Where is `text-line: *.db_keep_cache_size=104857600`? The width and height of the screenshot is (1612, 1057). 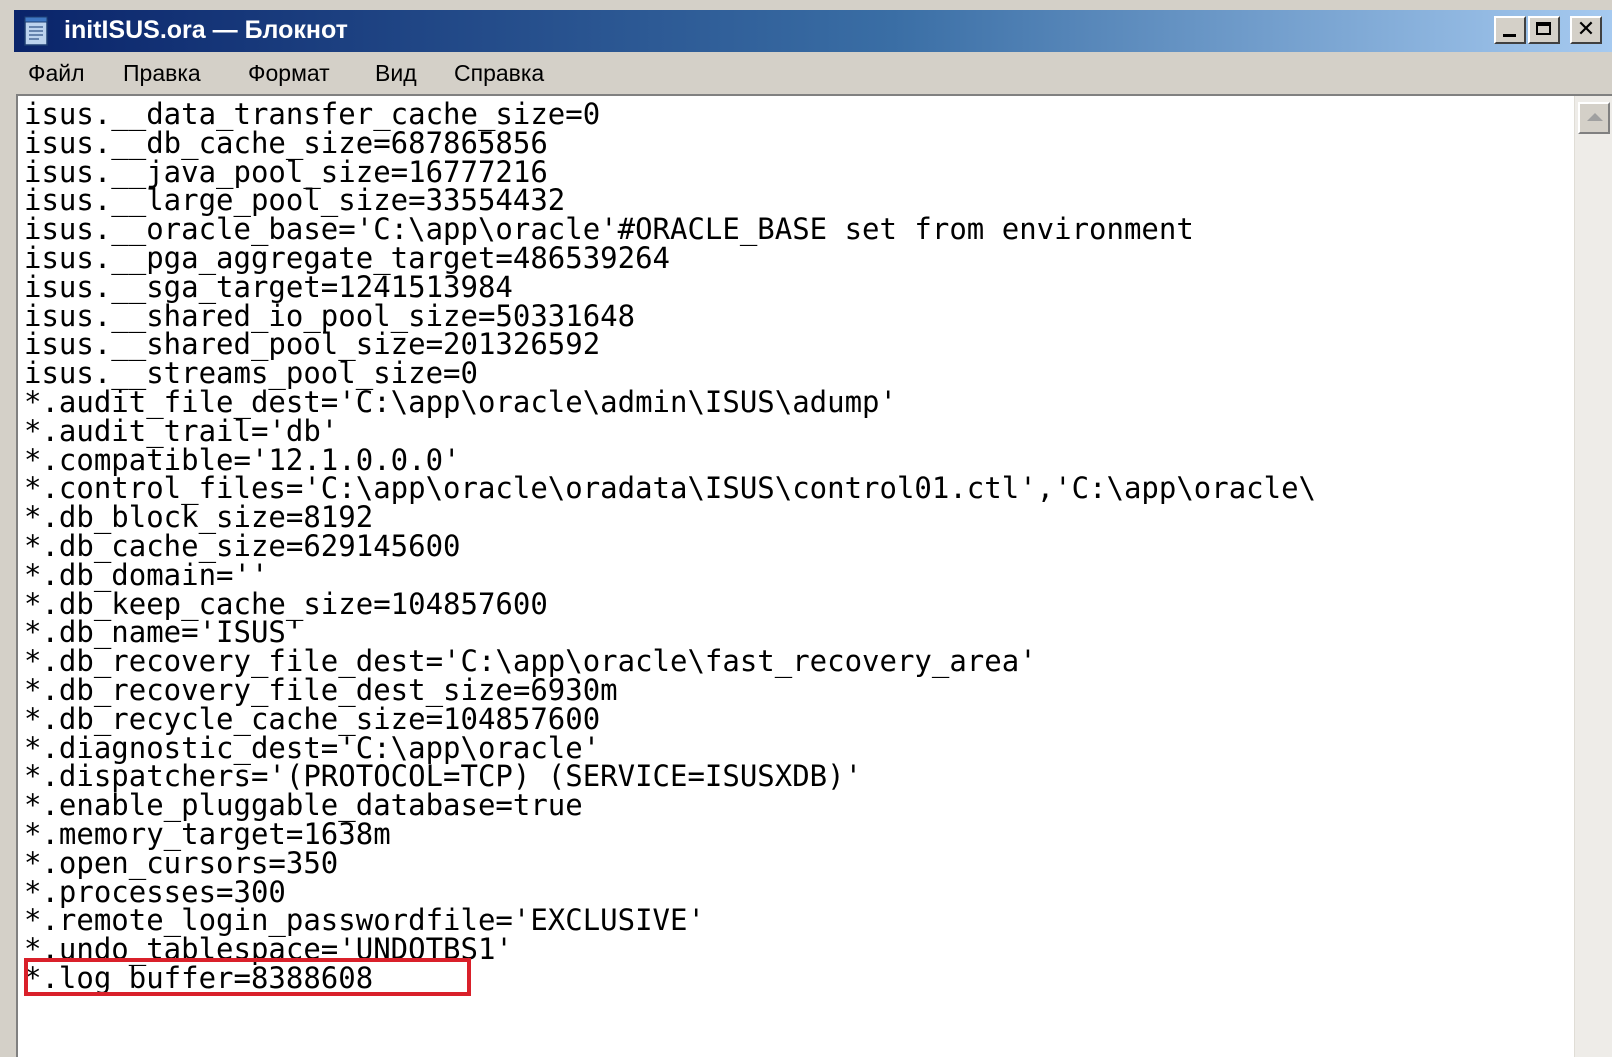 text-line: *.db_keep_cache_size=104857600 is located at coordinates (802, 604).